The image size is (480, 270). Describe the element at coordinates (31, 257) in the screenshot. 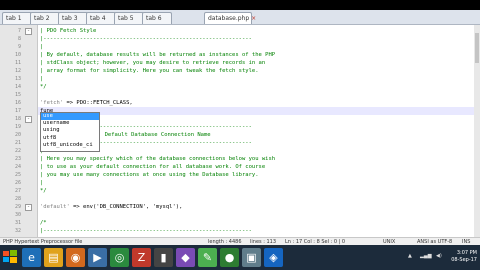

I see `internet-explorer-icon: e` at that location.